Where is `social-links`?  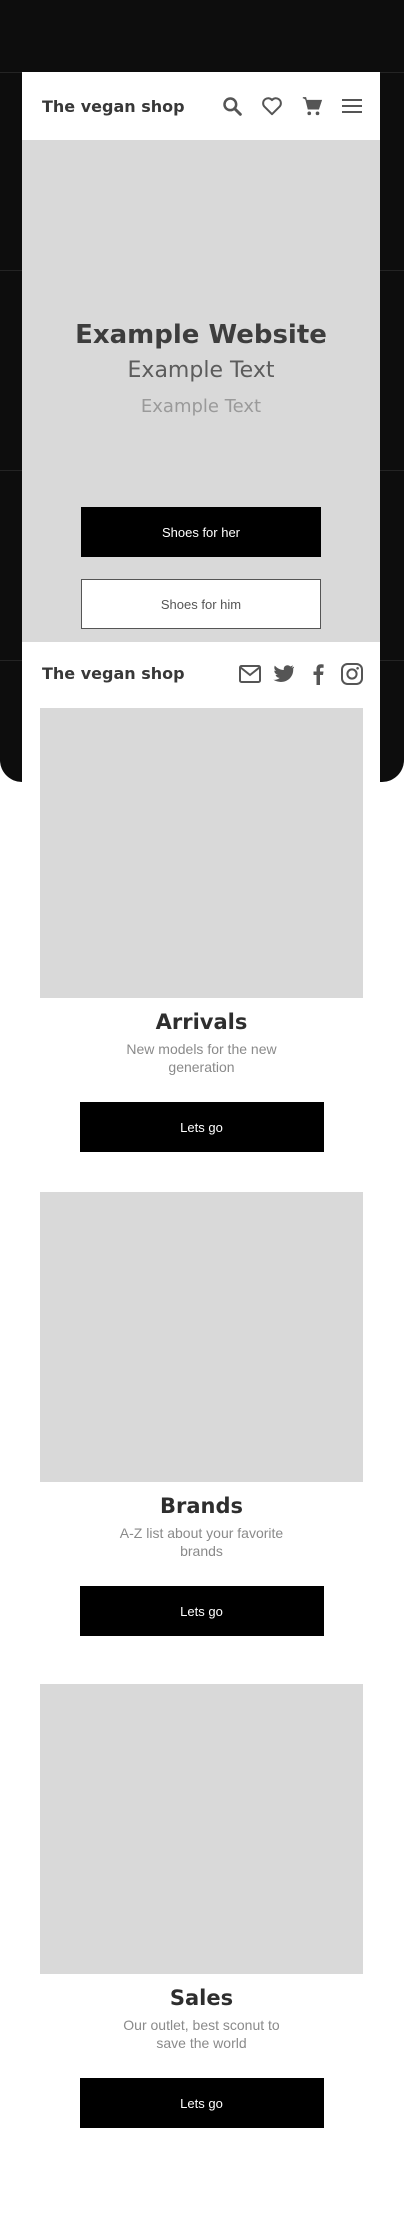
social-links is located at coordinates (301, 674).